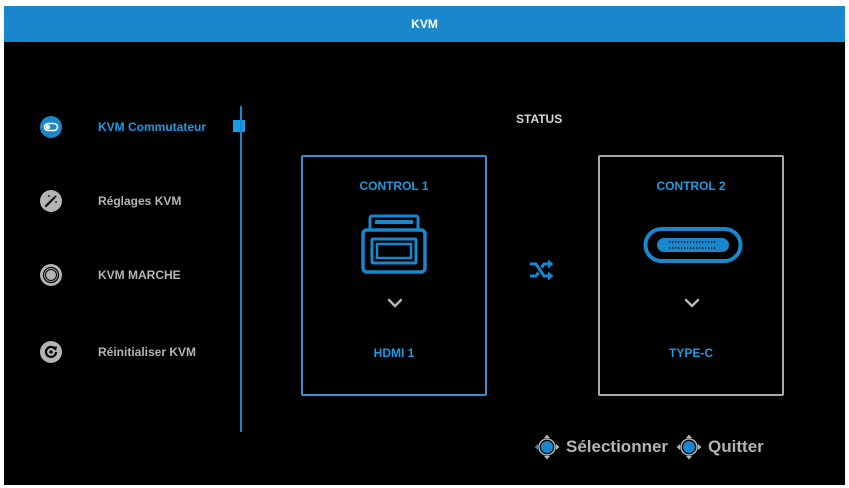 The image size is (849, 488). Describe the element at coordinates (617, 446) in the screenshot. I see `select-hint: Sélectionner` at that location.